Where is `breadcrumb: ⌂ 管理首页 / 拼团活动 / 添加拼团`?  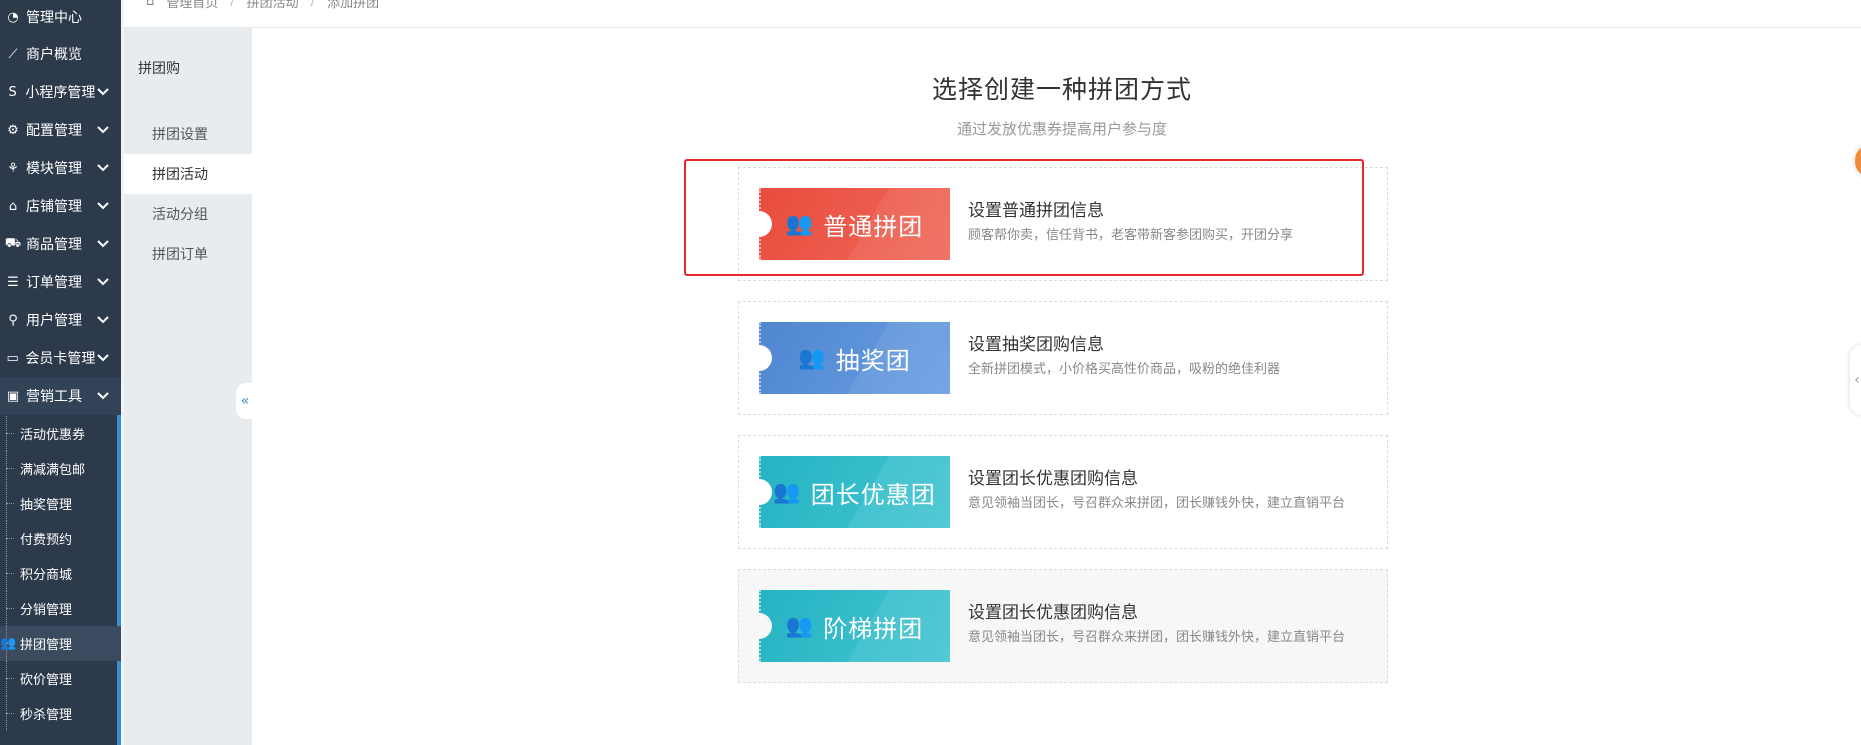 breadcrumb: ⌂ 管理首页 / 拼团活动 / 添加拼团 is located at coordinates (262, 5).